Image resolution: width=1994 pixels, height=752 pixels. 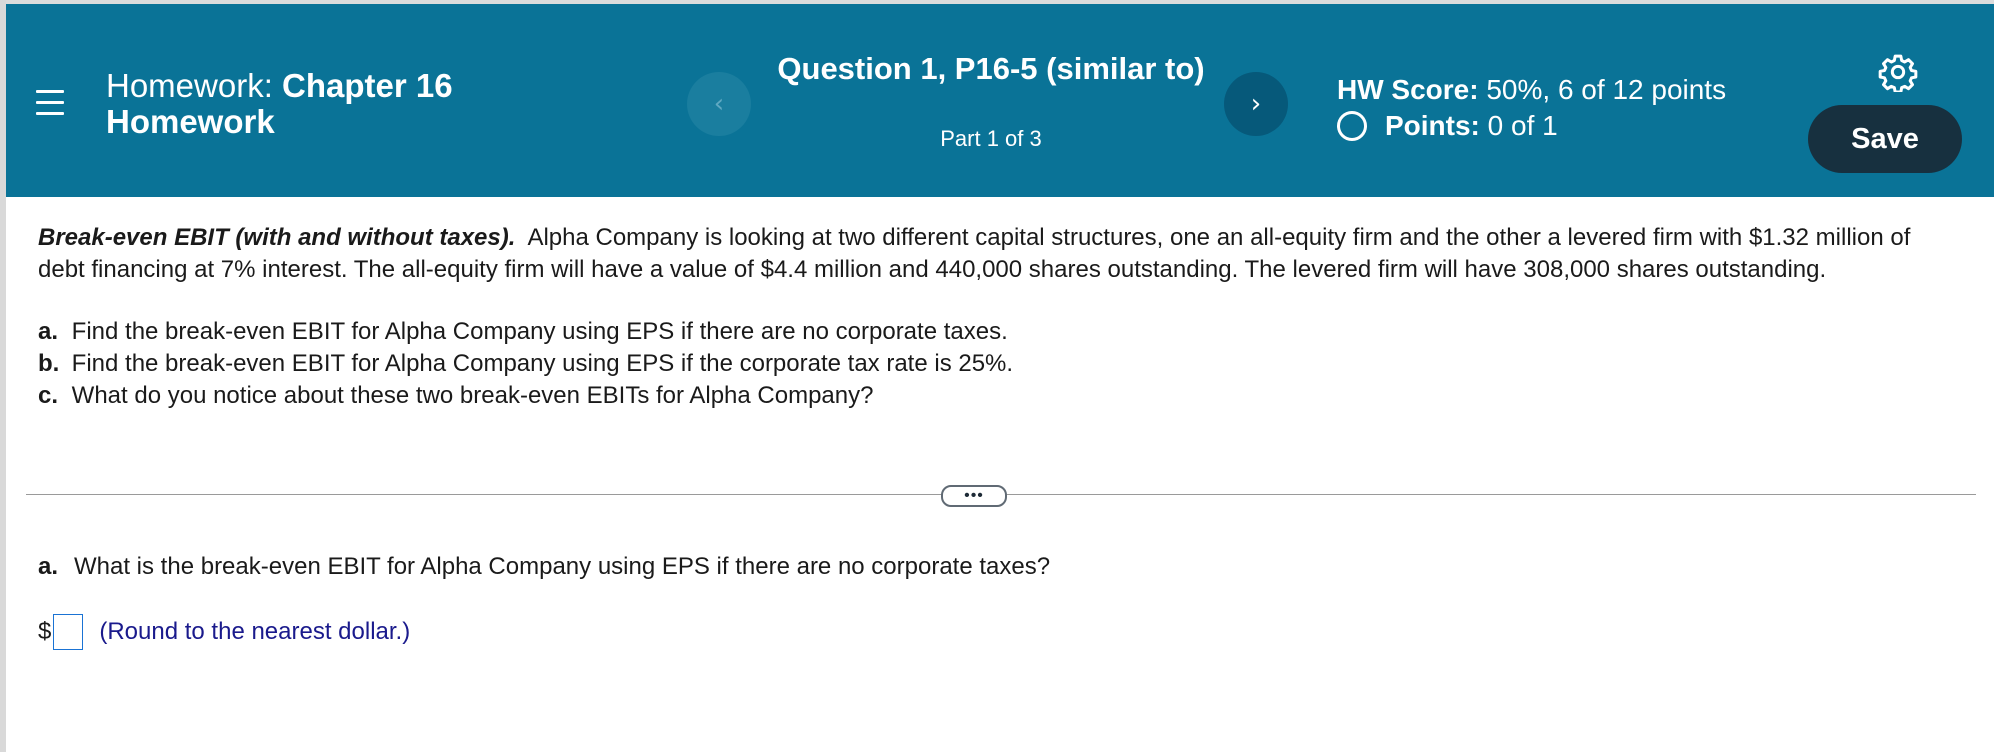 I want to click on question-letter: a., so click(x=48, y=566).